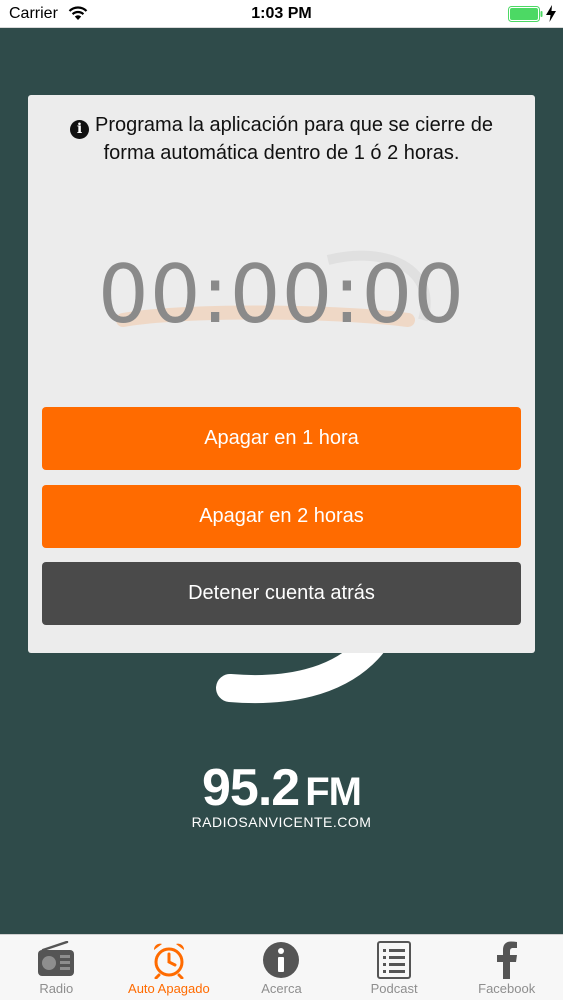  What do you see at coordinates (394, 988) in the screenshot?
I see `tab-label-podcast: Podcast` at bounding box center [394, 988].